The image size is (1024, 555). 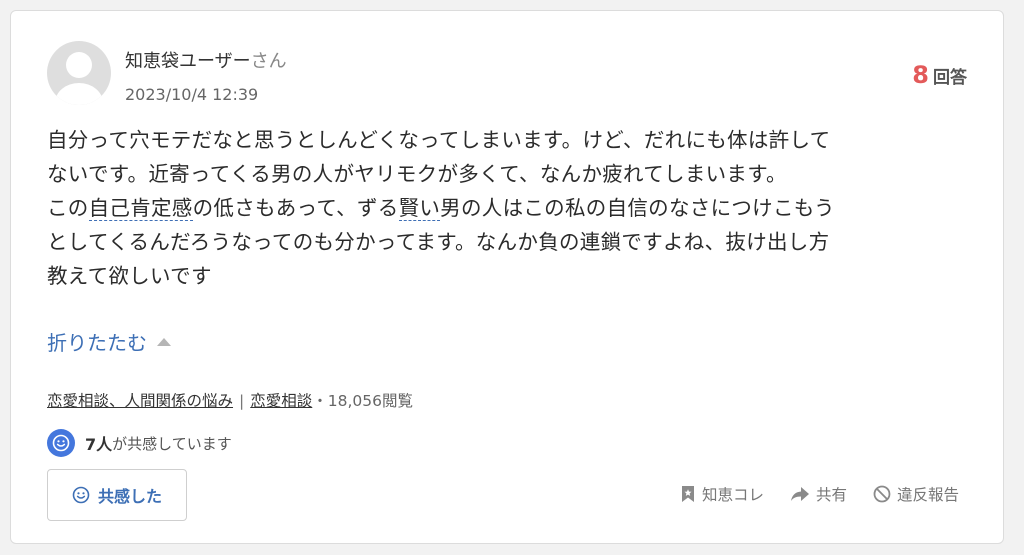 I want to click on empathize-button: 共感した, so click(x=117, y=495).